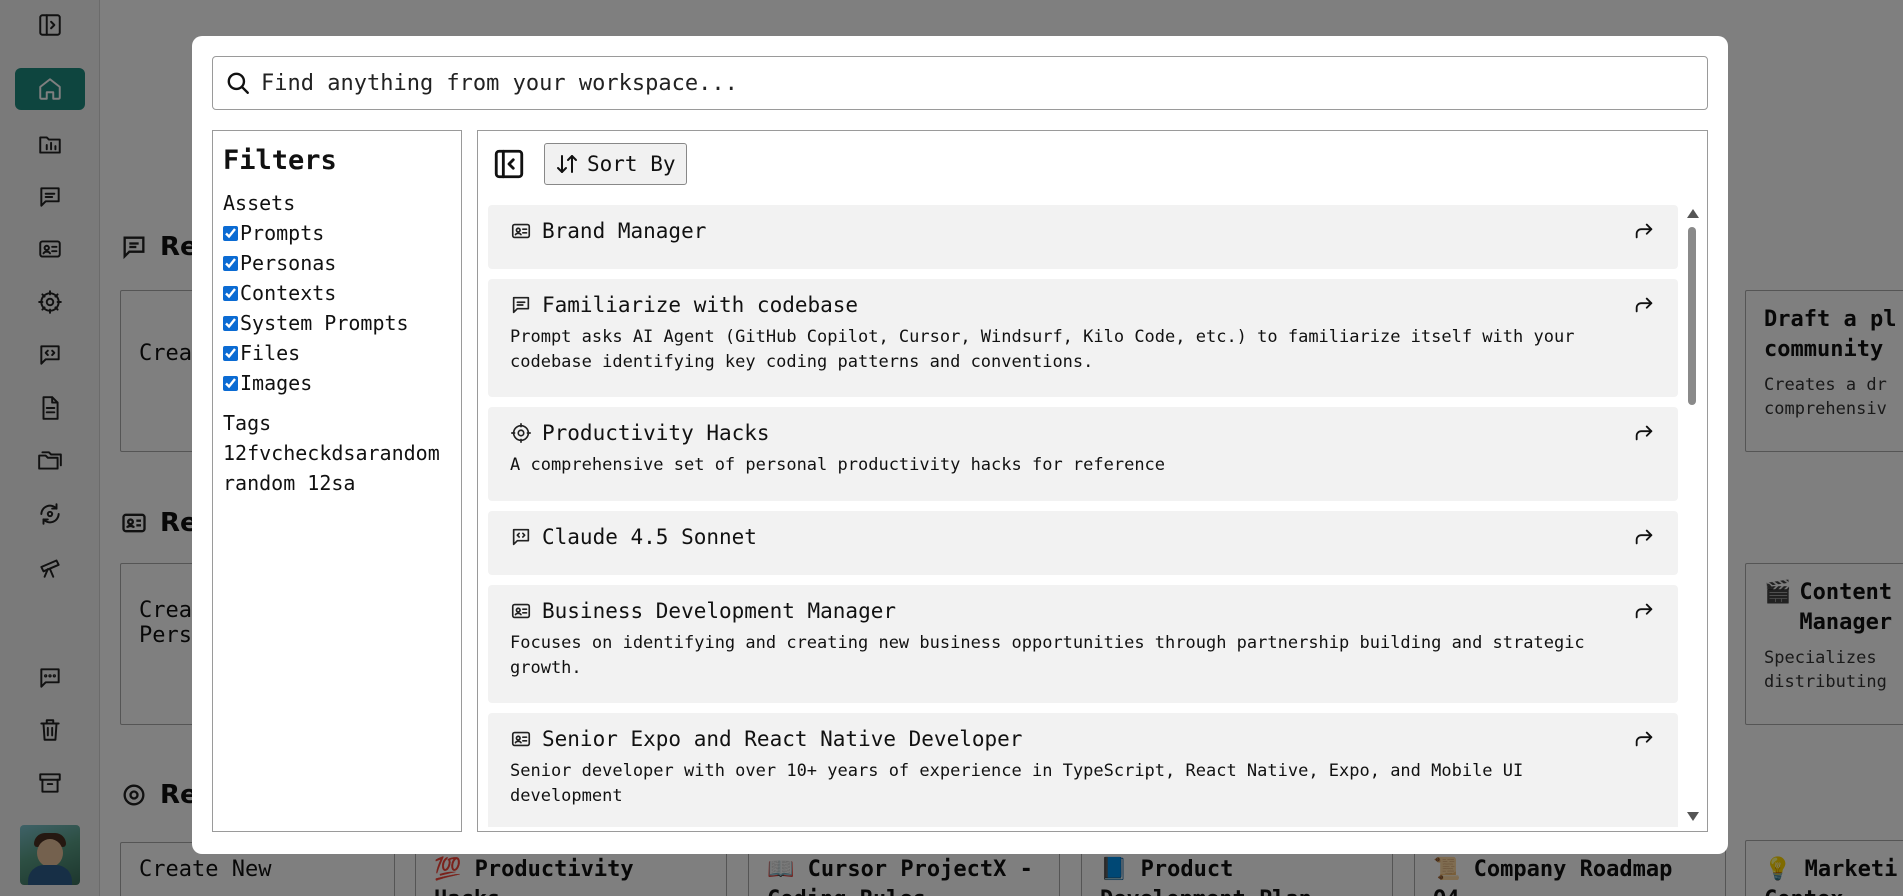 The width and height of the screenshot is (1903, 896). Describe the element at coordinates (1083, 543) in the screenshot. I see `result-item-claude-sonnet: Claude 4.5 Sonnet` at that location.